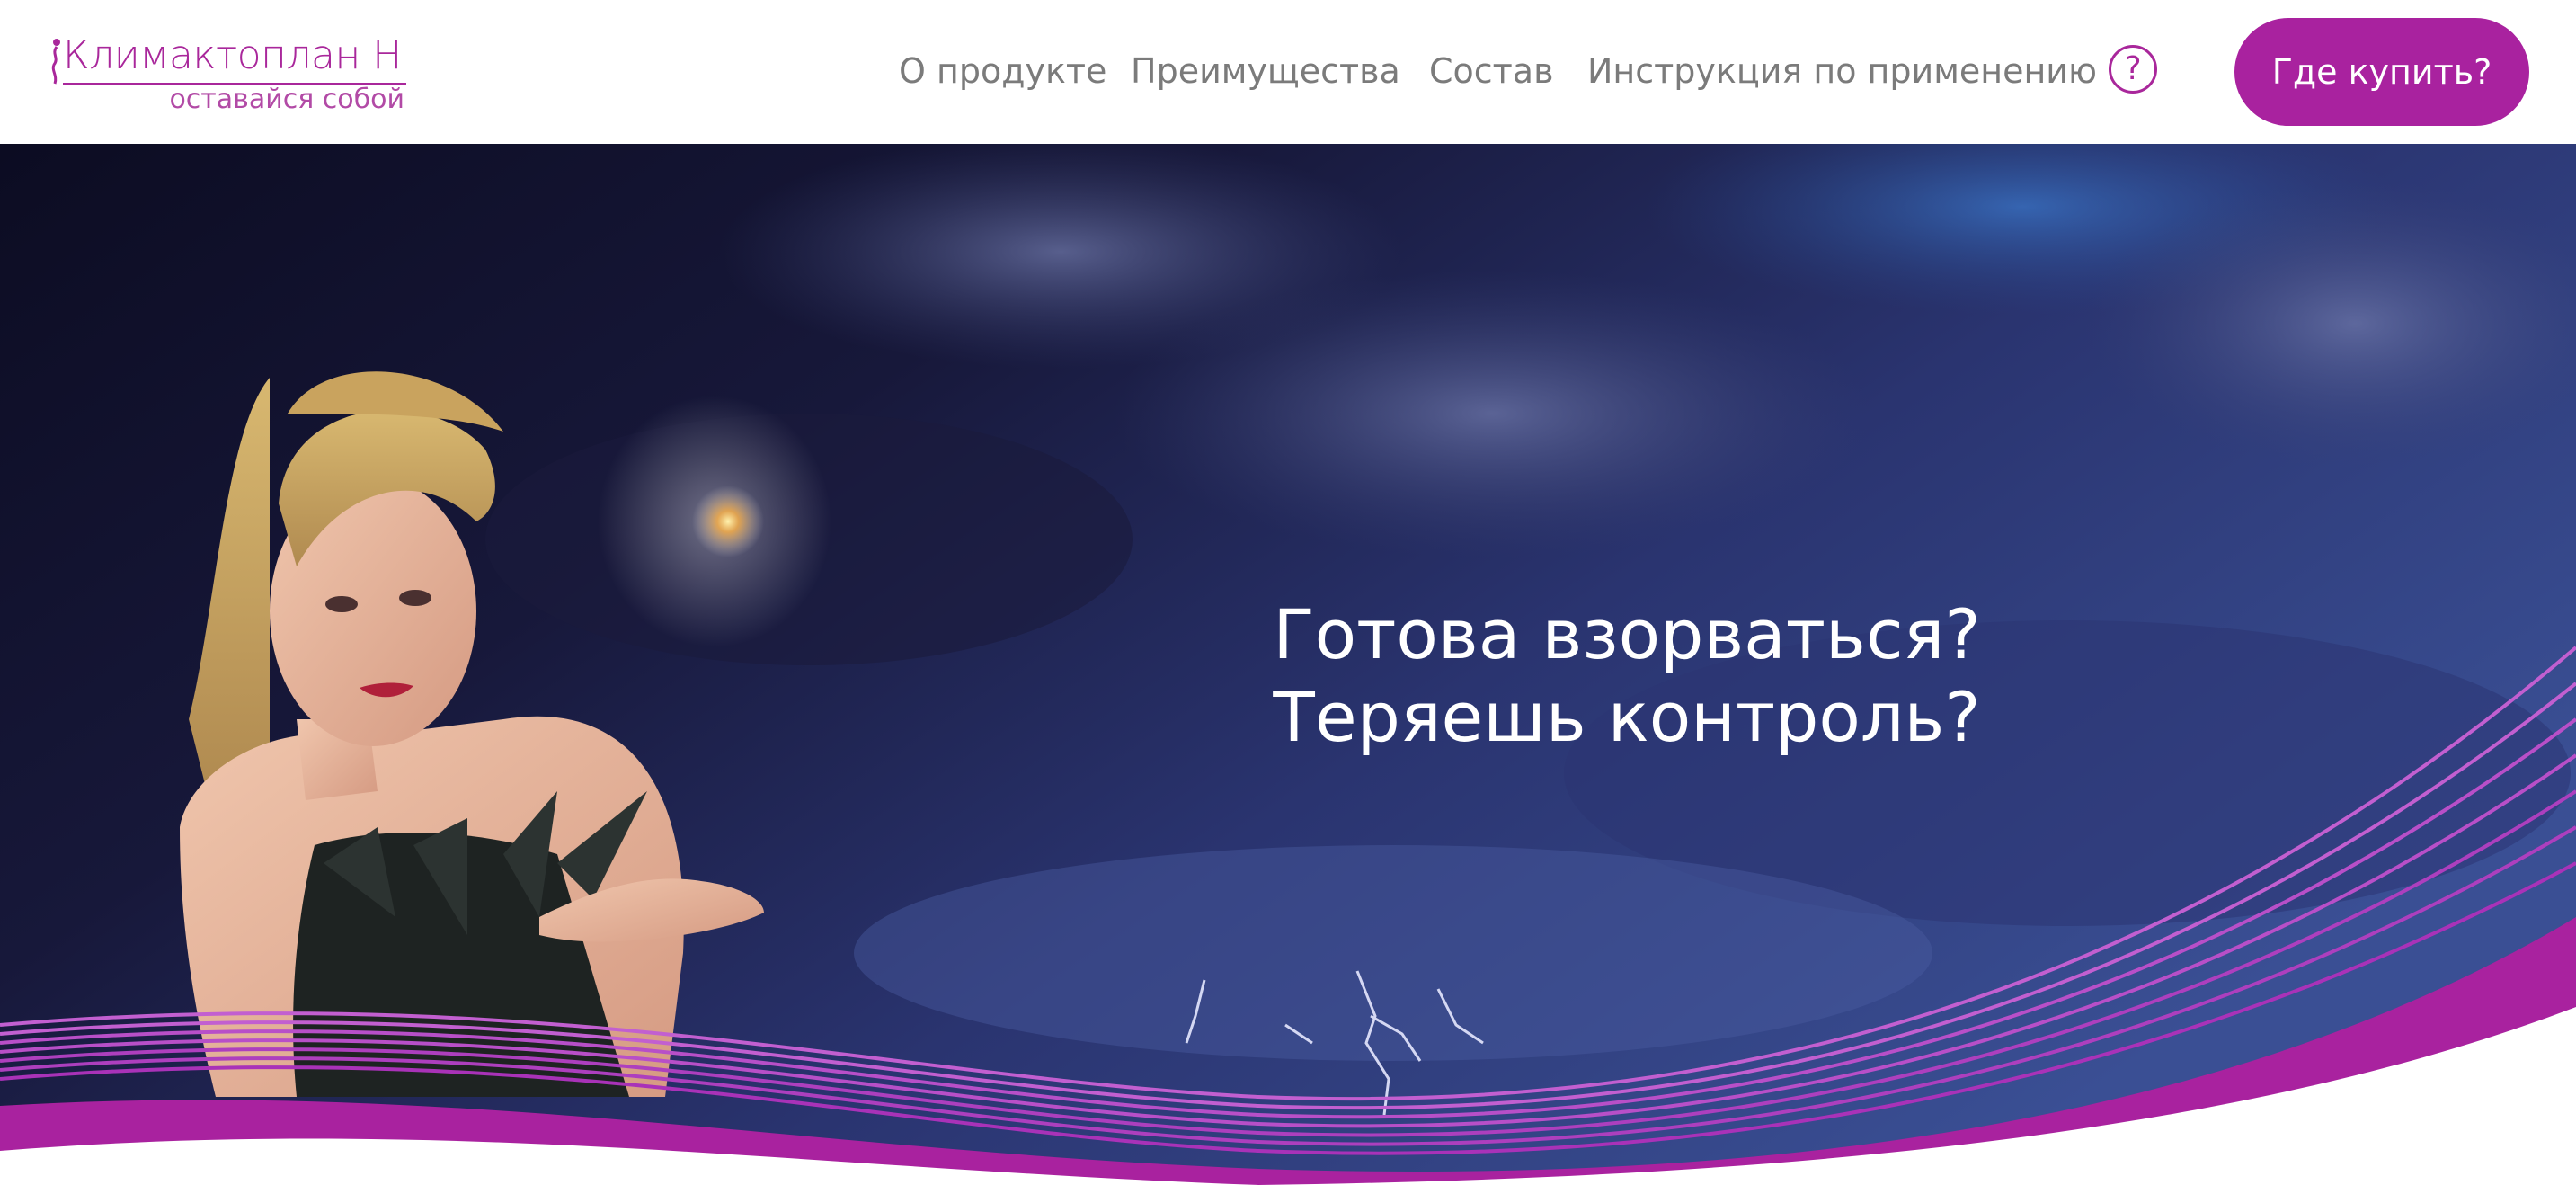  What do you see at coordinates (2381, 72) in the screenshot?
I see `where-to-buy-button: Где купить?` at bounding box center [2381, 72].